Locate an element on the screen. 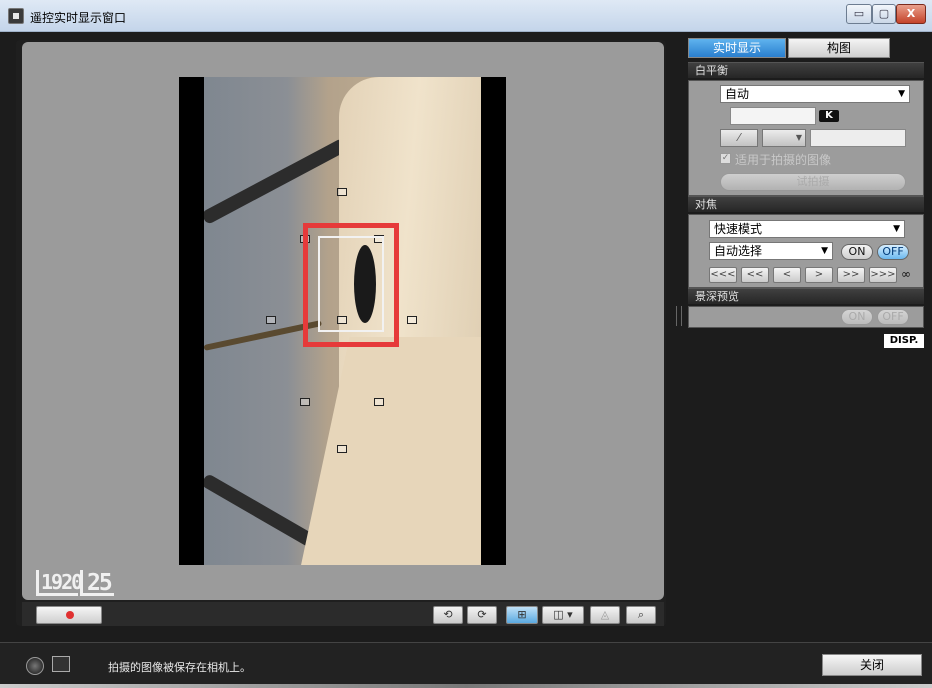 The image size is (932, 688). focus-near-3-button: <<< is located at coordinates (723, 275).